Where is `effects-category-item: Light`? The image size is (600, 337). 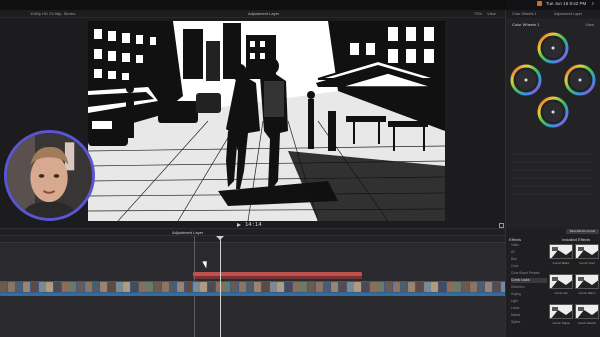 effects-category-item: Light is located at coordinates (529, 301).